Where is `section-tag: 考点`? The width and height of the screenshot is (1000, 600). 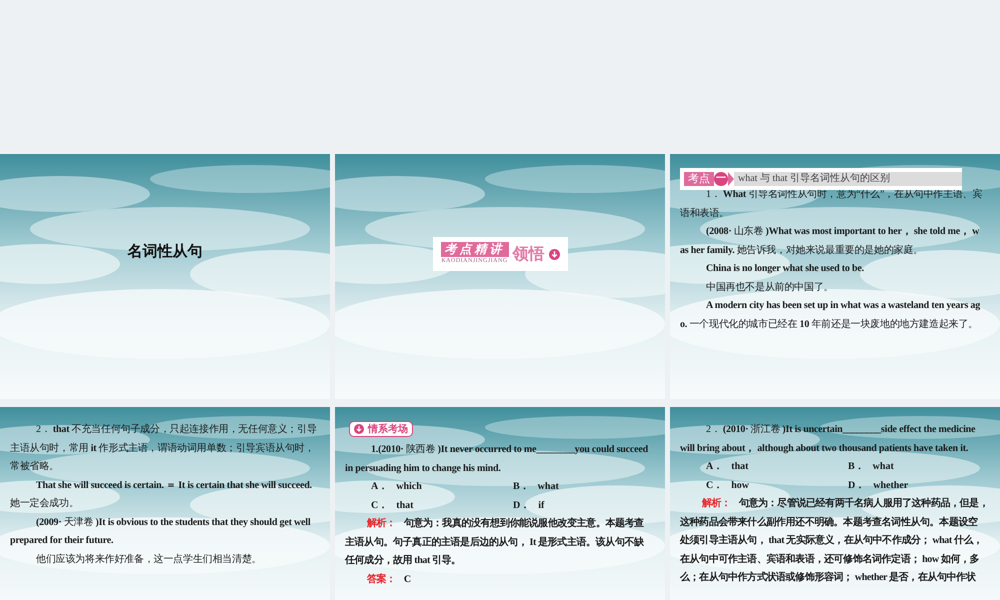 section-tag: 考点 is located at coordinates (699, 179).